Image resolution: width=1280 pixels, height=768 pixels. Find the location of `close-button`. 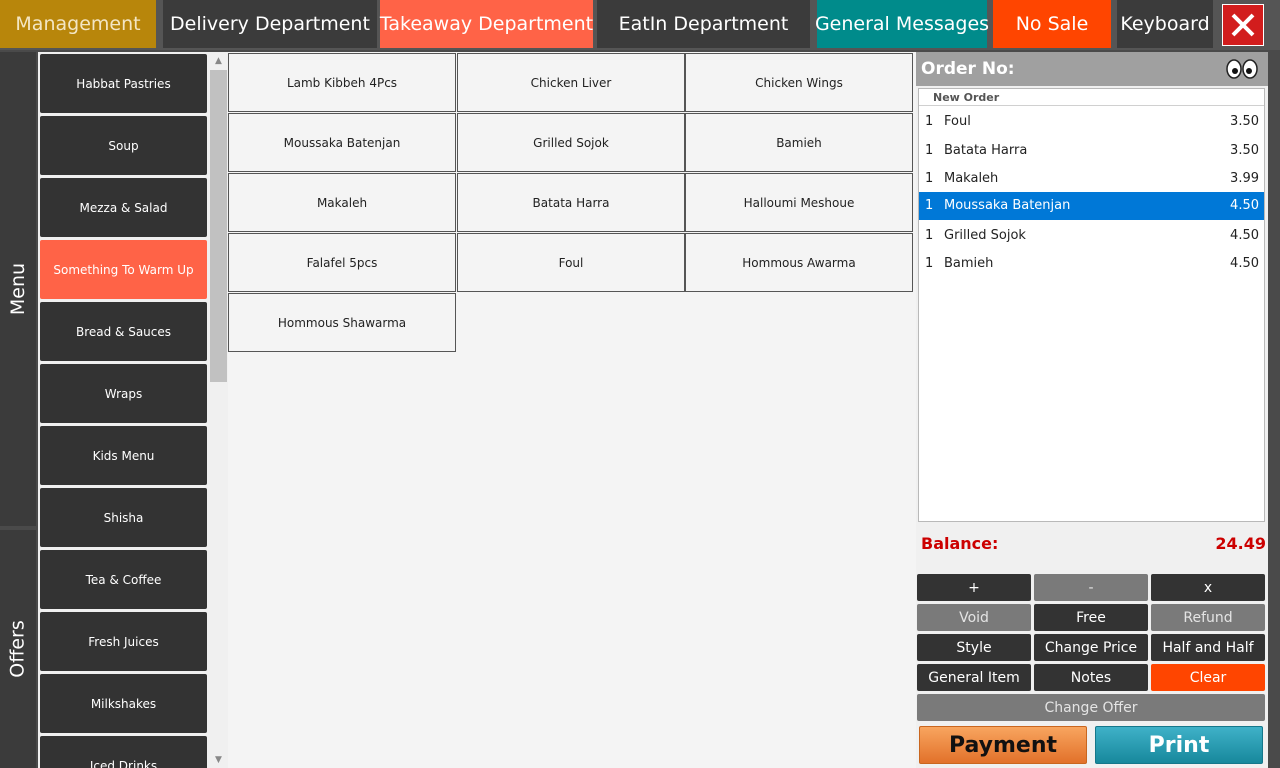

close-button is located at coordinates (1243, 25).